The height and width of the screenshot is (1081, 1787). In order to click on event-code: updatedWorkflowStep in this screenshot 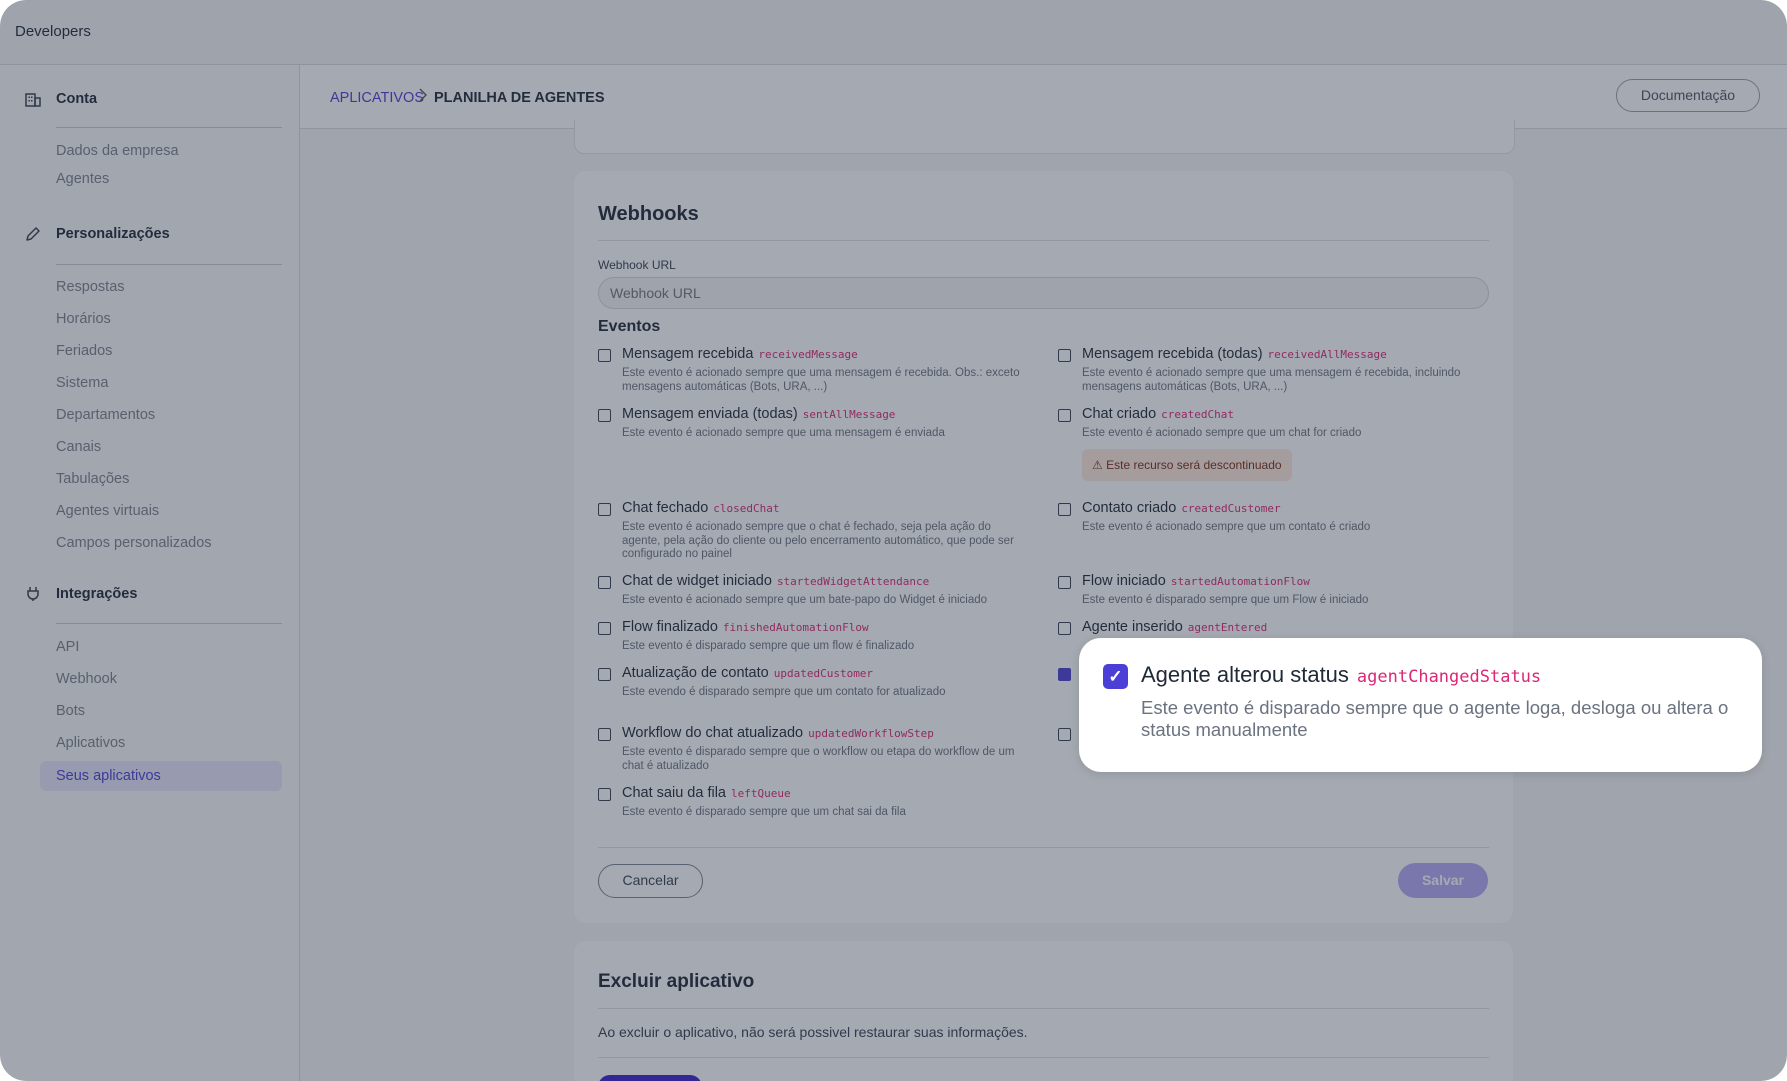, I will do `click(871, 733)`.